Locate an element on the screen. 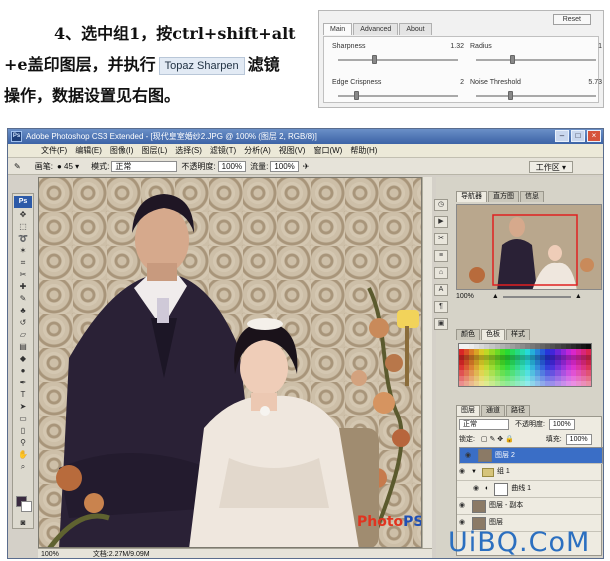 This screenshot has height=561, width=610. blend-mode-select: 正常 is located at coordinates (484, 424).